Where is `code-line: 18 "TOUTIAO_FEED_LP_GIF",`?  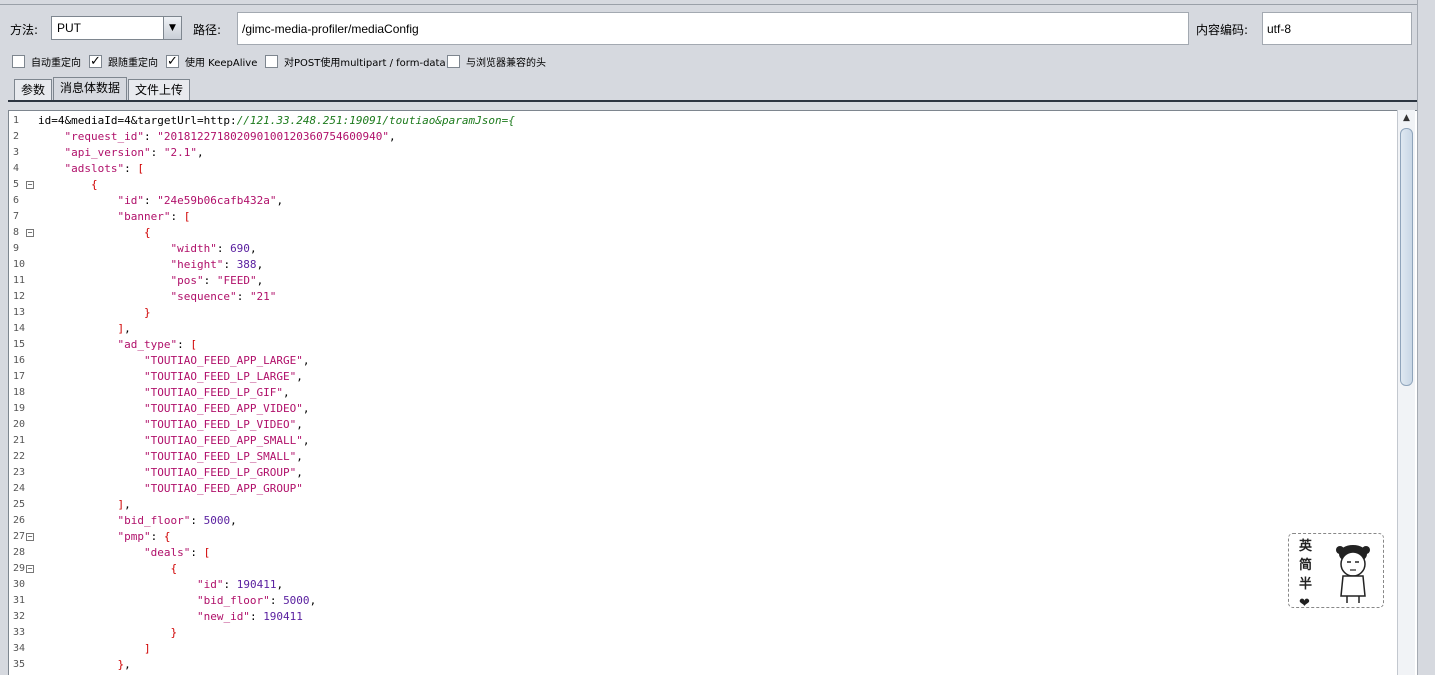
code-line: 18 "TOUTIAO_FEED_LP_GIF", is located at coordinates (704, 393).